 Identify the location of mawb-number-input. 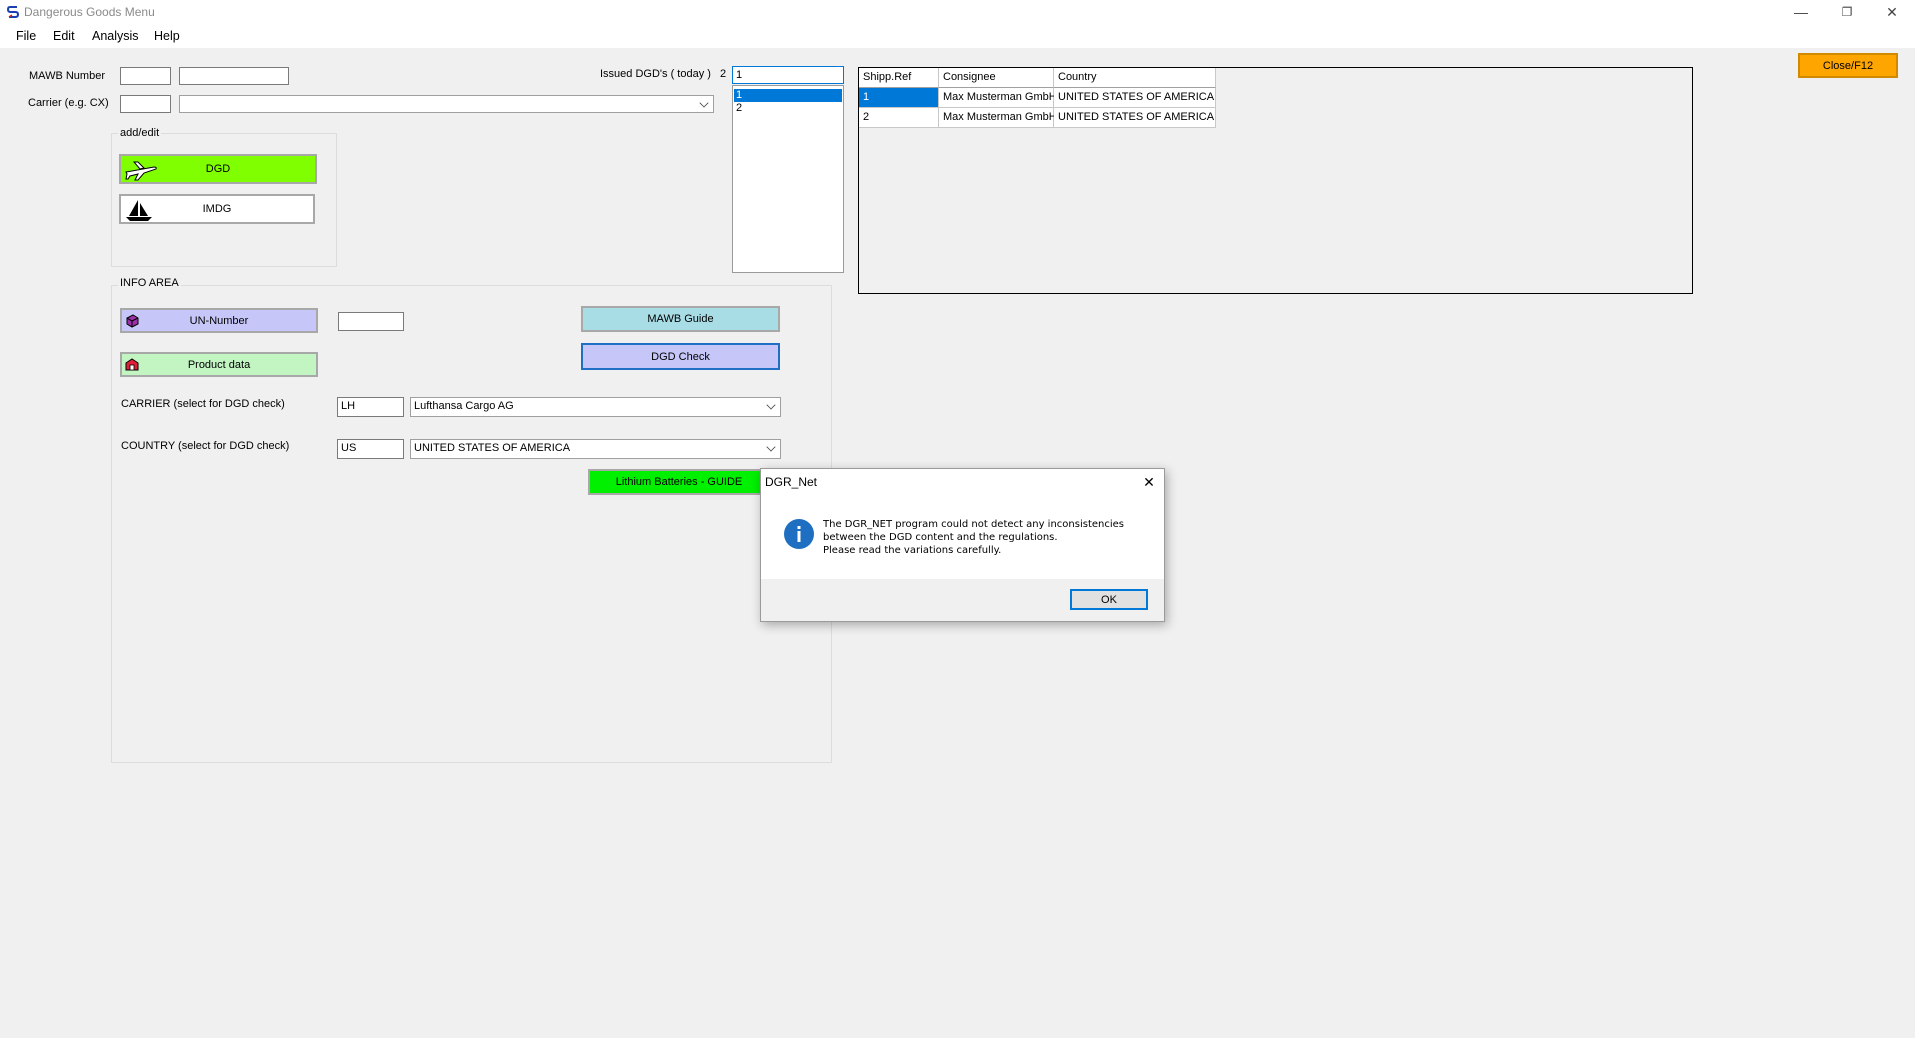
(234, 76).